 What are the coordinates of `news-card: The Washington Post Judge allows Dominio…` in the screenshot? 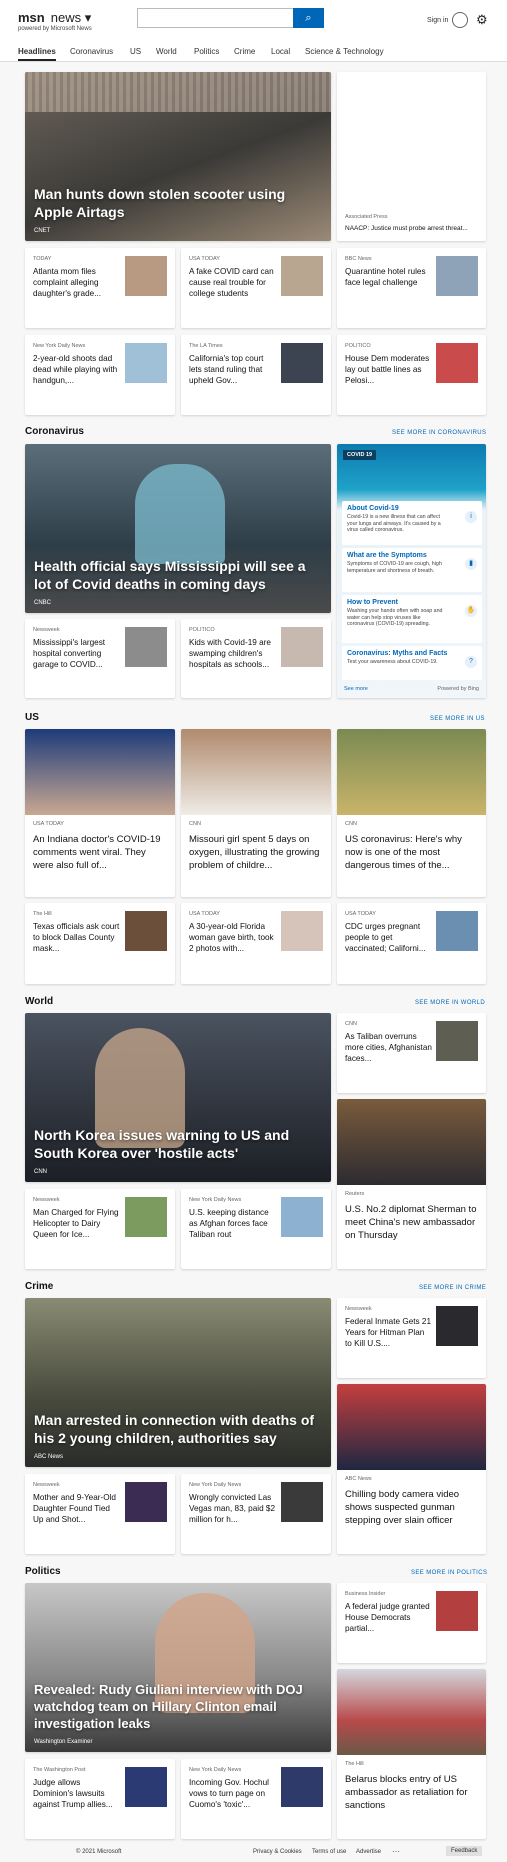 It's located at (100, 1799).